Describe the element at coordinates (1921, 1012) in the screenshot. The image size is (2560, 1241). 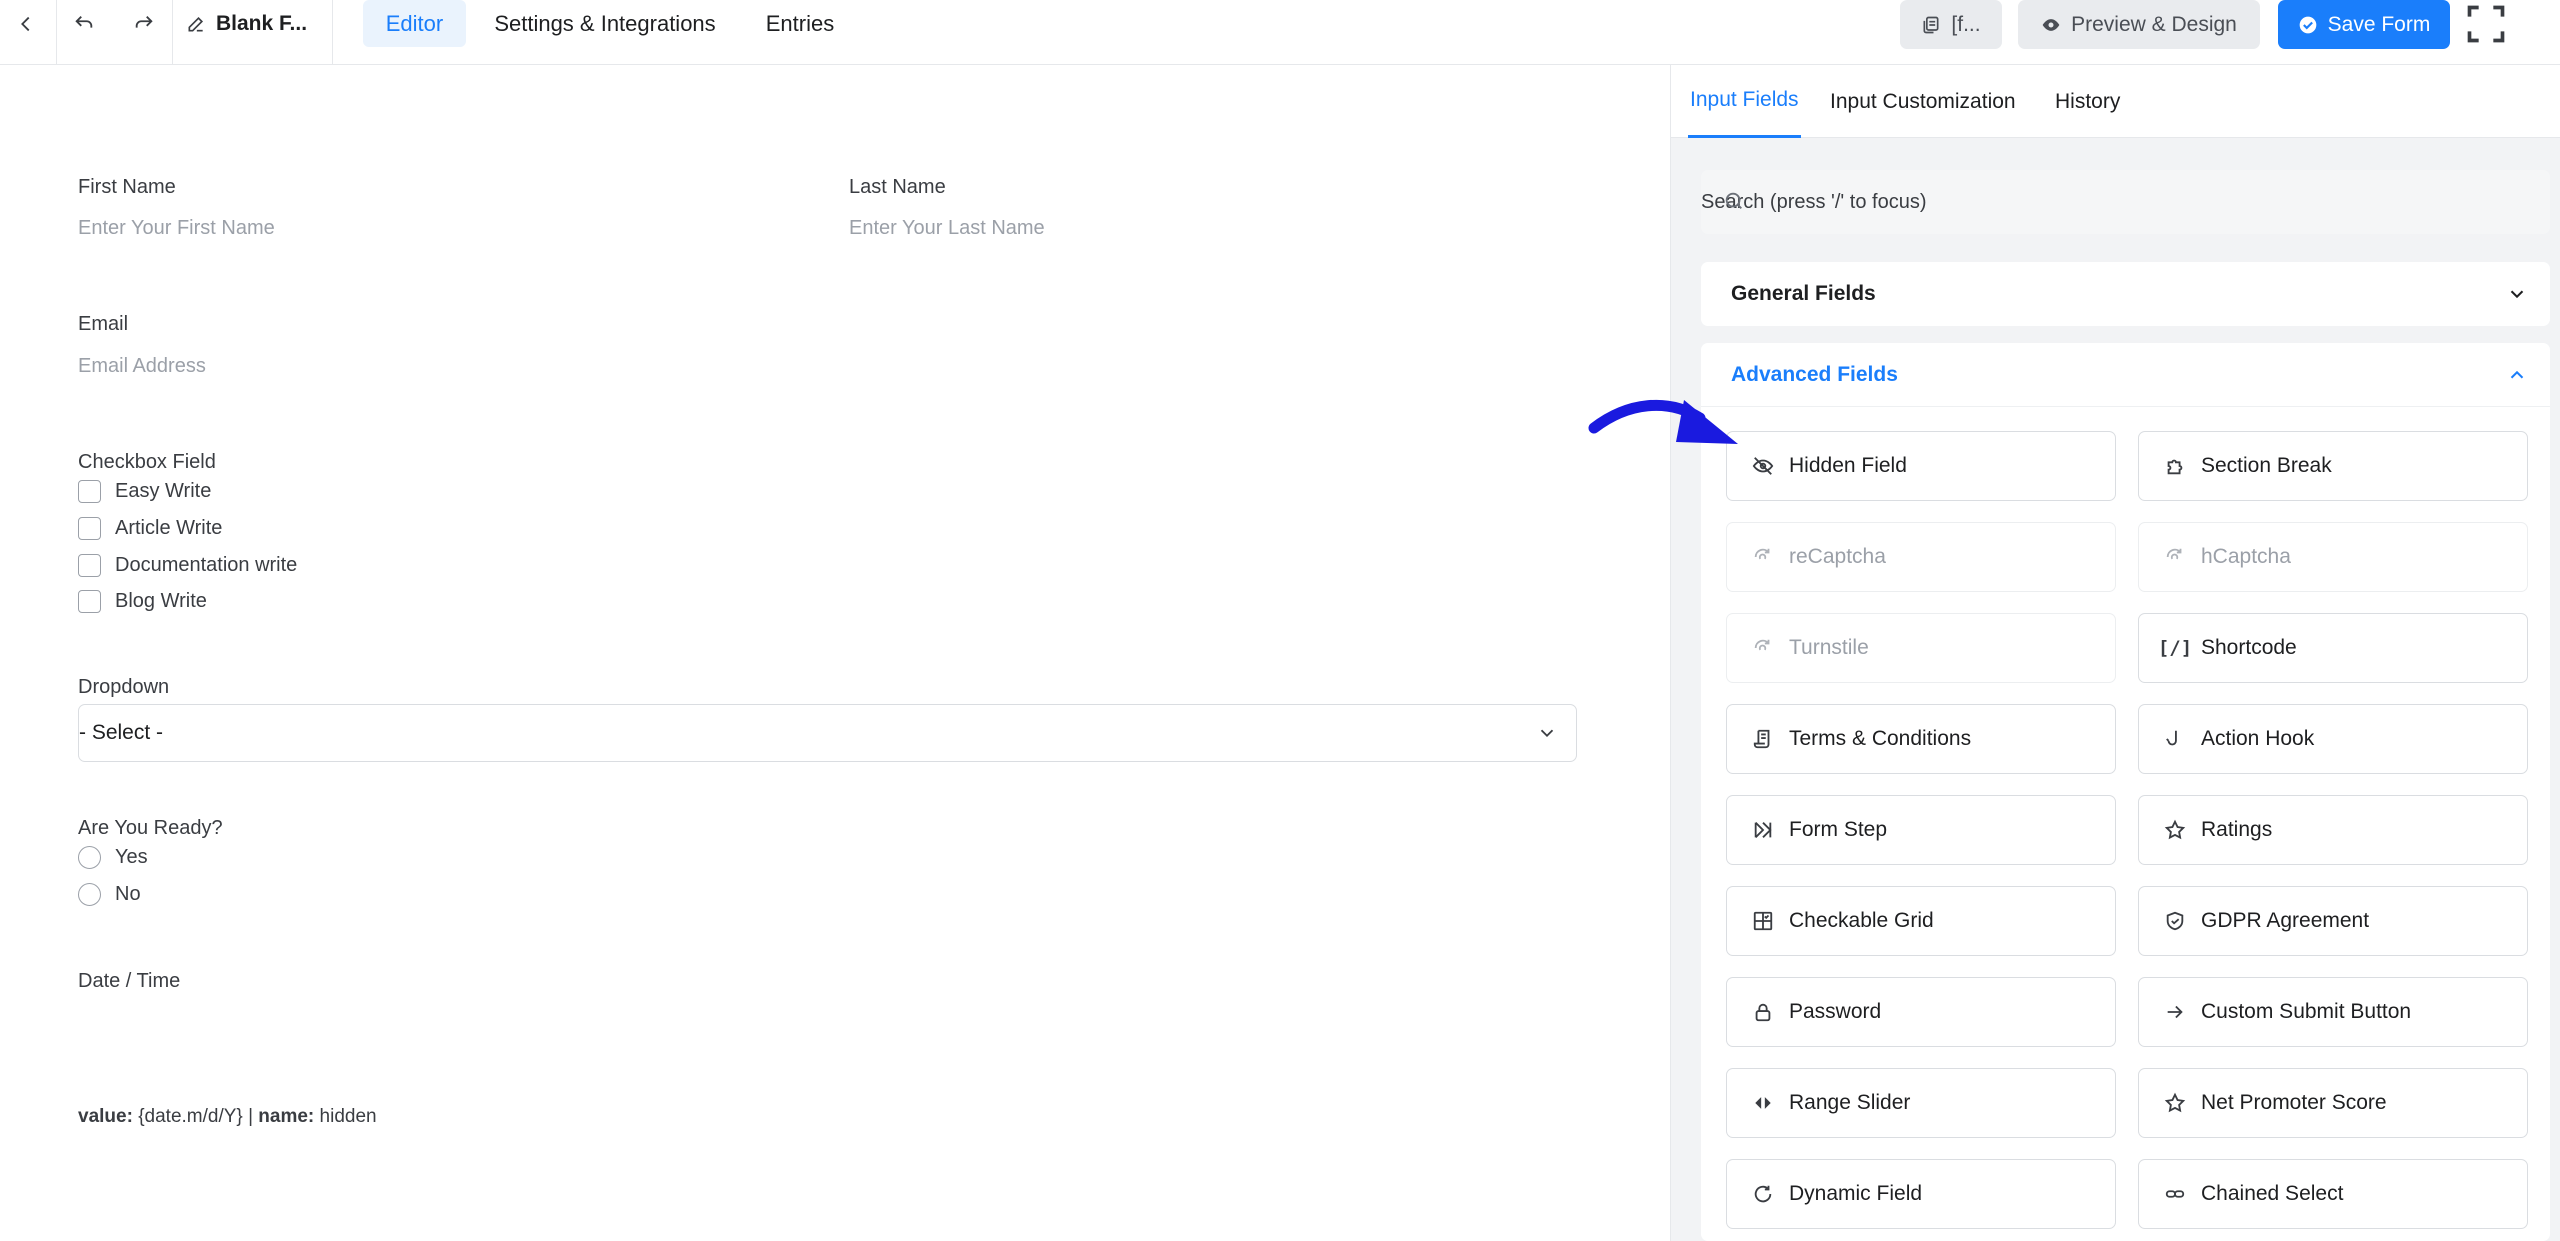
I see `field-password: Password` at that location.